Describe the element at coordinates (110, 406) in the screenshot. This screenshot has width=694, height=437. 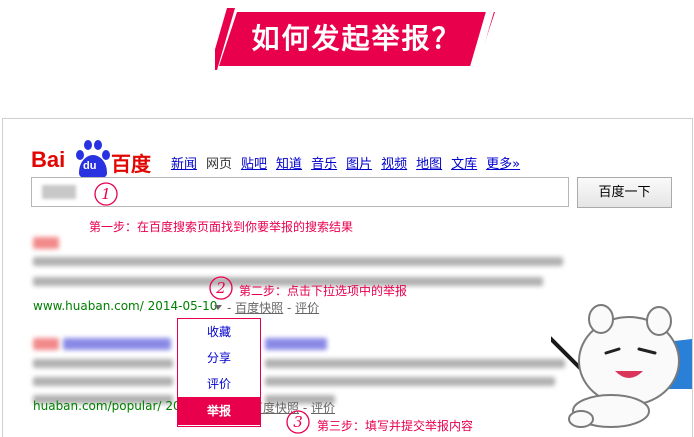
I see `result2-url-line: huaban.com/popular/ 201` at that location.